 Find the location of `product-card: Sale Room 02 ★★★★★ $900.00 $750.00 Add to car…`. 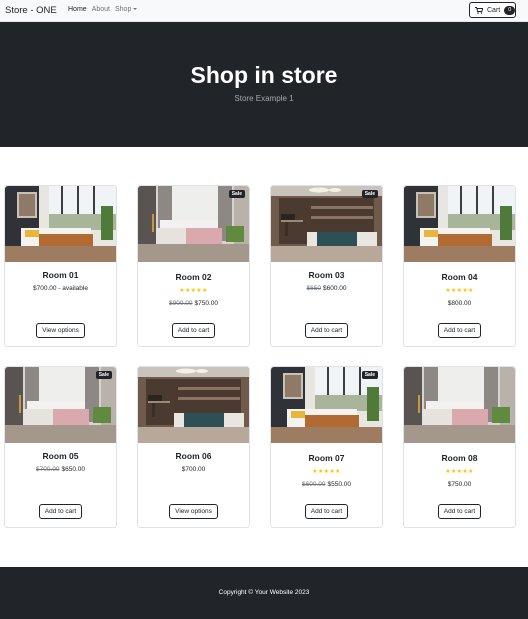

product-card: Sale Room 02 ★★★★★ $900.00 $750.00 Add to car… is located at coordinates (193, 266).